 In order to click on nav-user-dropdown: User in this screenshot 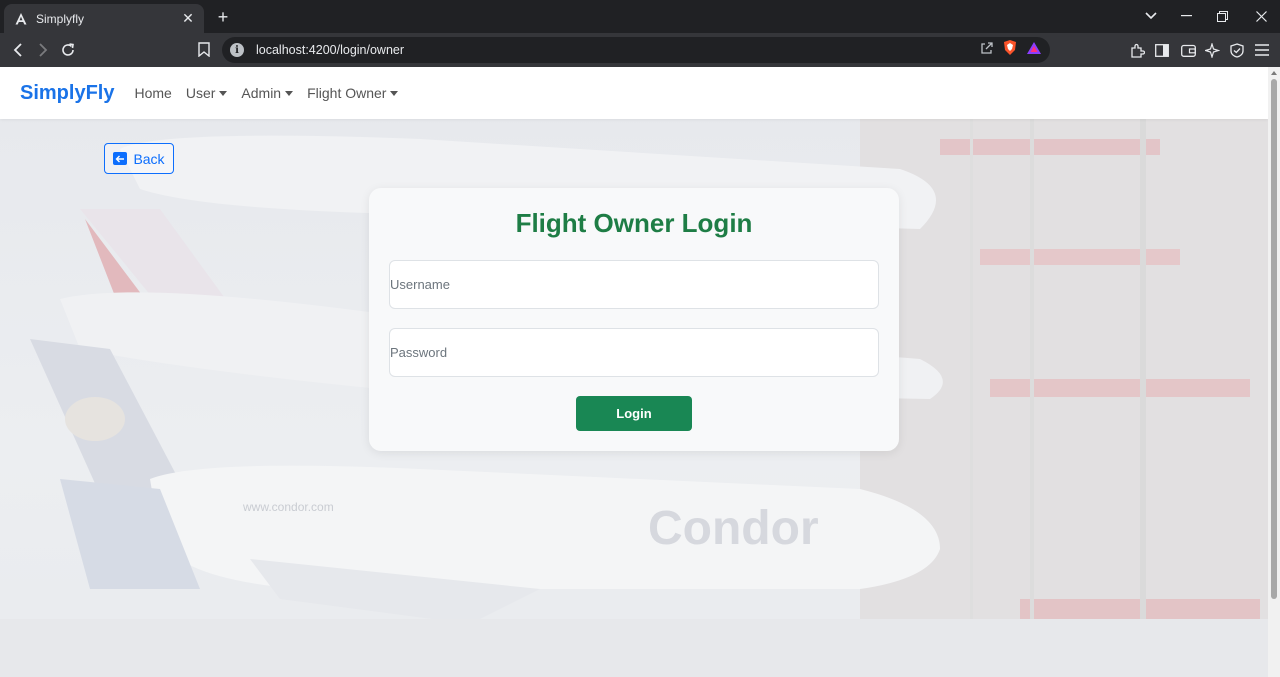, I will do `click(207, 93)`.